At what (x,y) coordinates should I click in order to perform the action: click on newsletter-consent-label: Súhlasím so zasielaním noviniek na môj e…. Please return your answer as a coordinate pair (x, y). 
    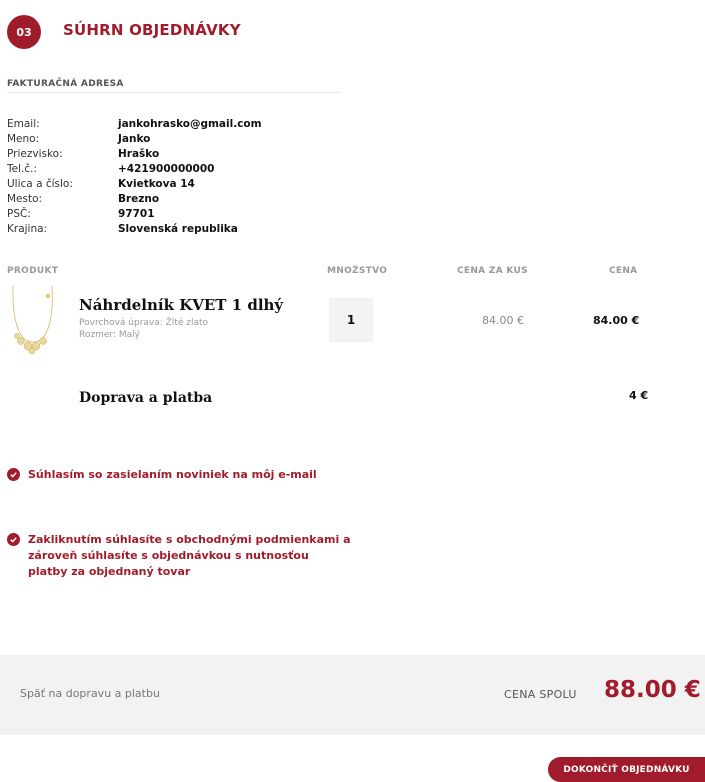
    Looking at the image, I should click on (172, 474).